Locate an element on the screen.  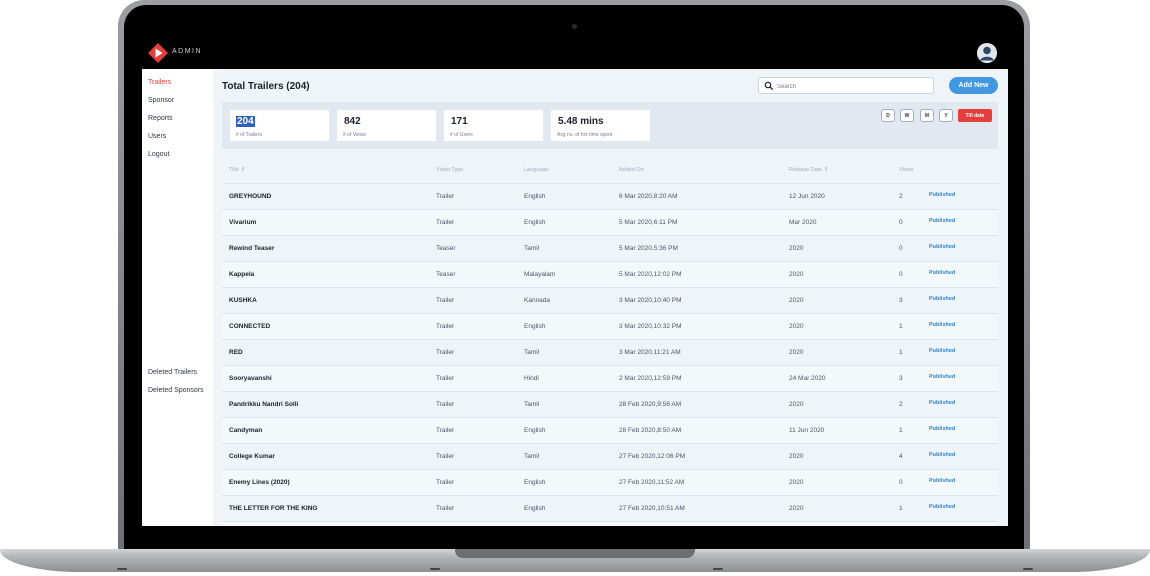
row-title: Enemy Lines (2020) is located at coordinates (259, 482).